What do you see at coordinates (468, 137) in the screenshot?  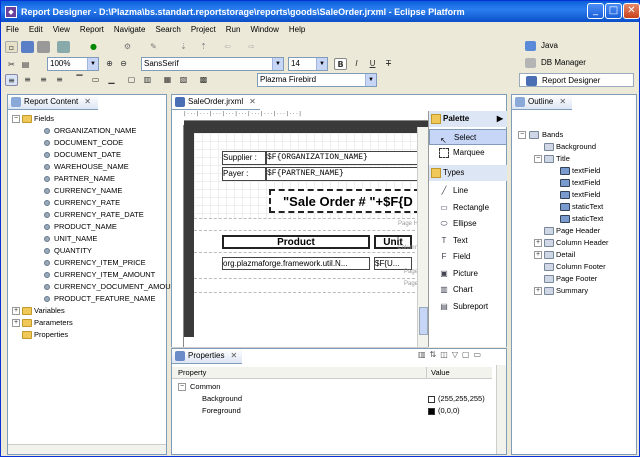 I see `palette-select: ↖ Select` at bounding box center [468, 137].